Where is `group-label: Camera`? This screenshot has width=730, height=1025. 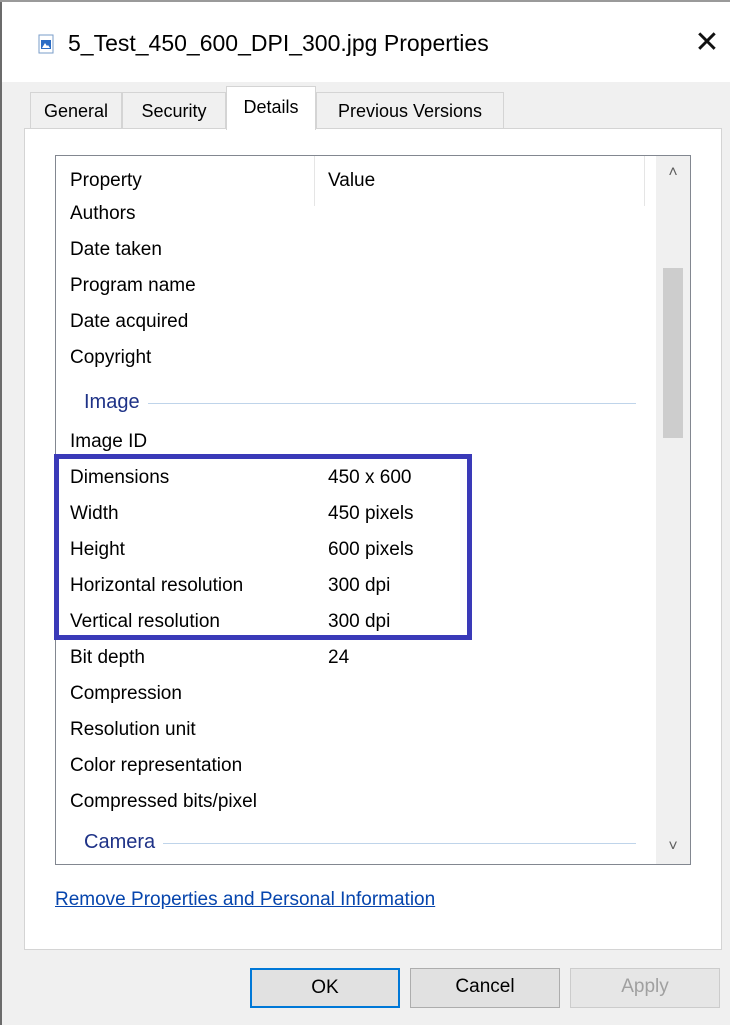 group-label: Camera is located at coordinates (124, 842).